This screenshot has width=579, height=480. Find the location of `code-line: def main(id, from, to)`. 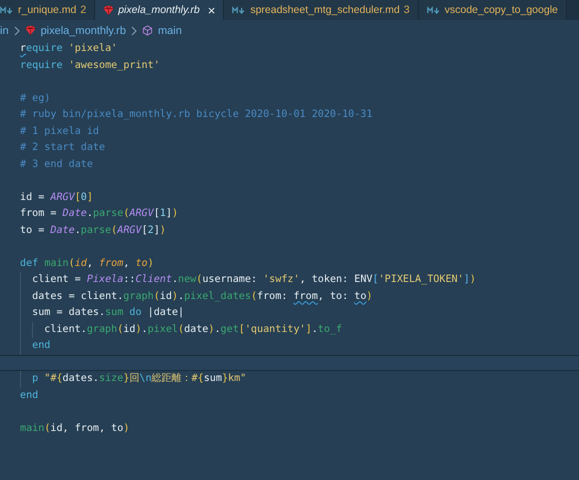

code-line: def main(id, from, to) is located at coordinates (87, 263).